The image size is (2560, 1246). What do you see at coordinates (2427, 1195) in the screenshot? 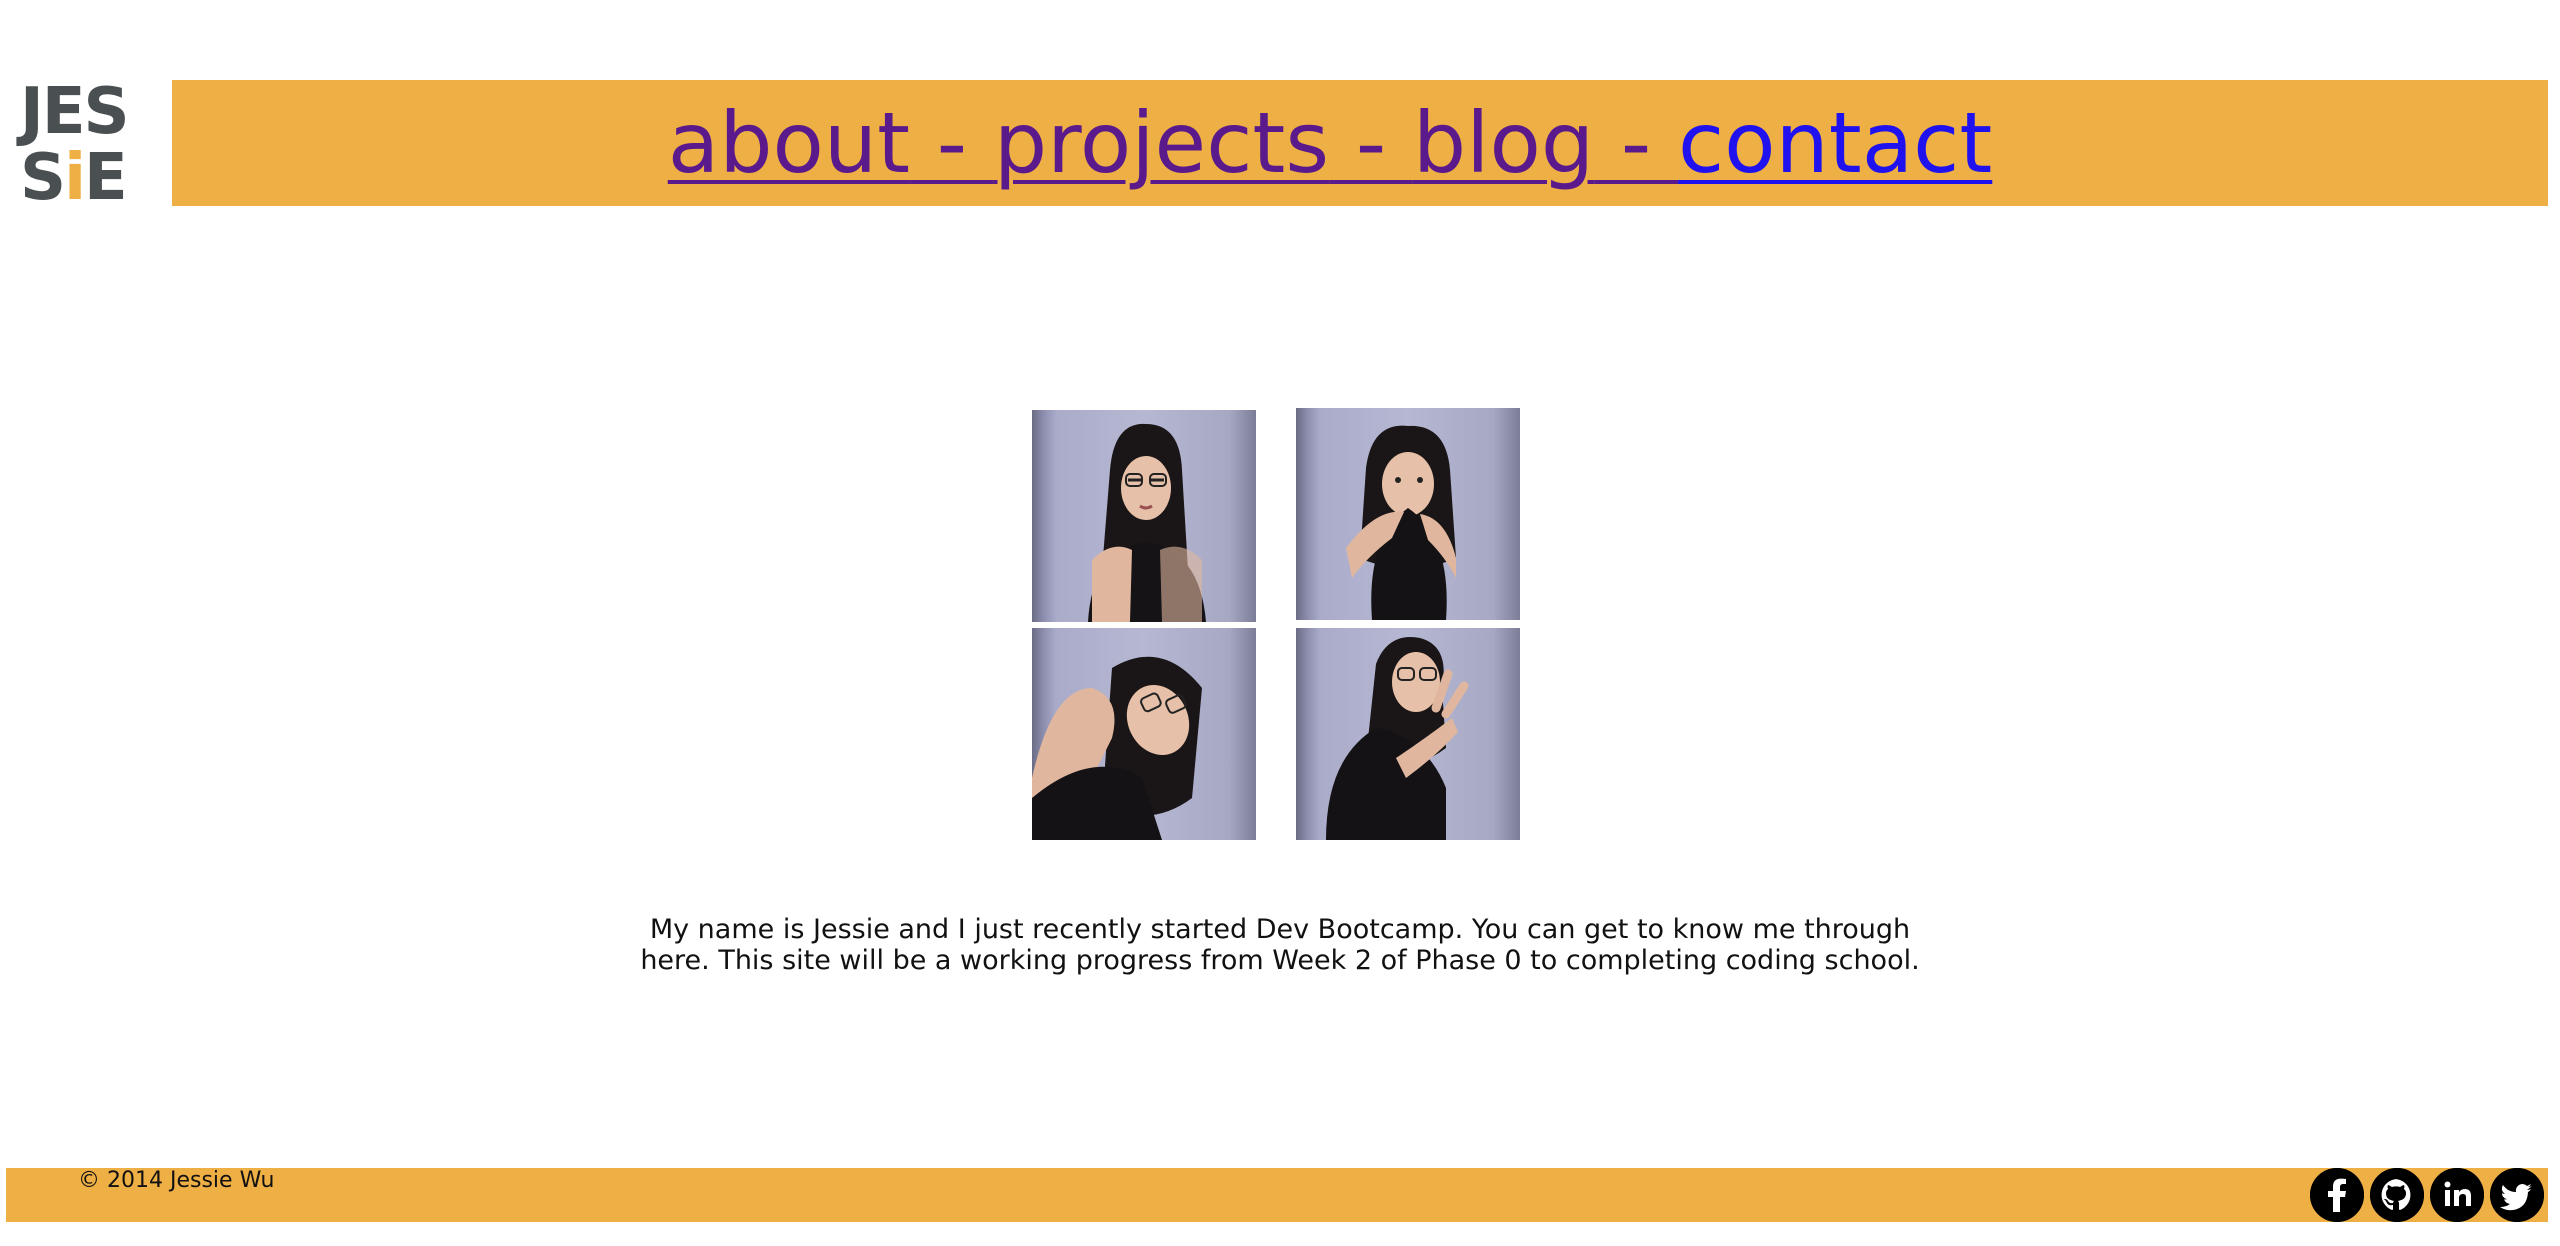
I see `social-links` at bounding box center [2427, 1195].